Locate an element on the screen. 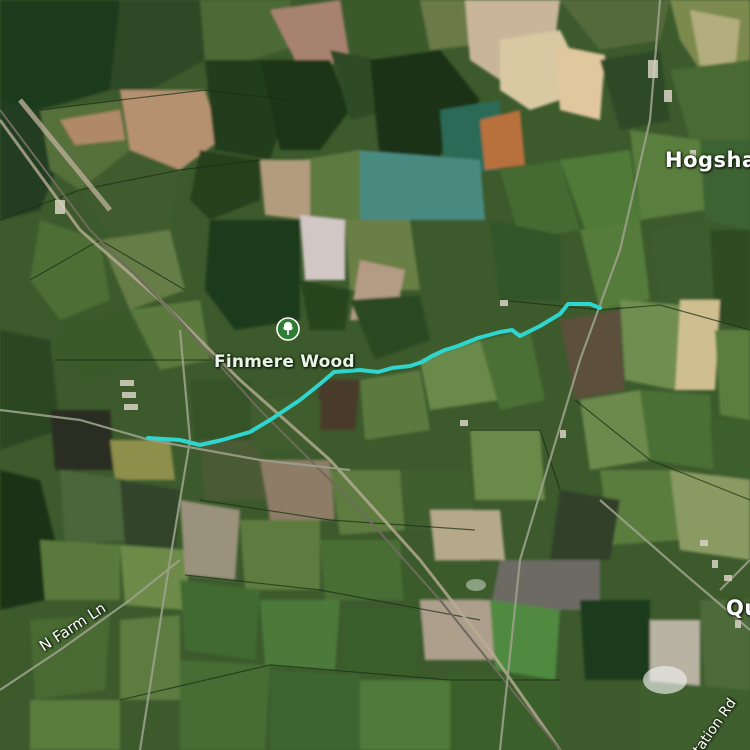  place-label-hogshaw: Hogsha is located at coordinates (707, 160).